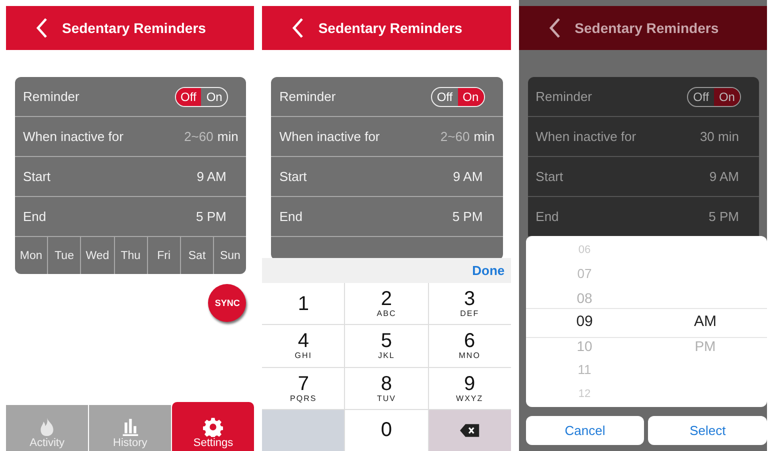 The image size is (771, 451). I want to click on back-icon, so click(554, 28).